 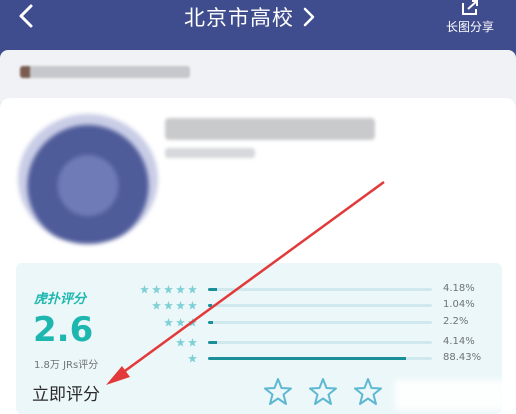 What do you see at coordinates (210, 153) in the screenshot?
I see `blurred-subtitle` at bounding box center [210, 153].